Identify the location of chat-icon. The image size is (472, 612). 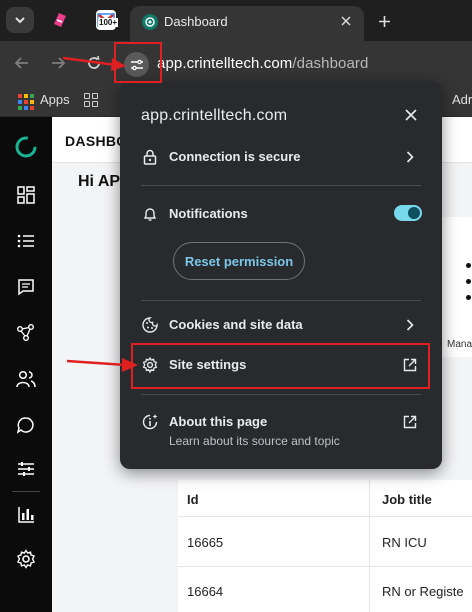
(26, 425).